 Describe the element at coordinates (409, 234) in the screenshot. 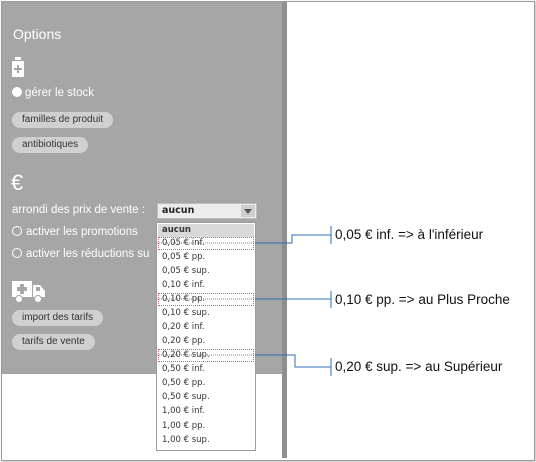

I see `annotation-inferior: 0,05 € inf. => à l'inférieur` at that location.